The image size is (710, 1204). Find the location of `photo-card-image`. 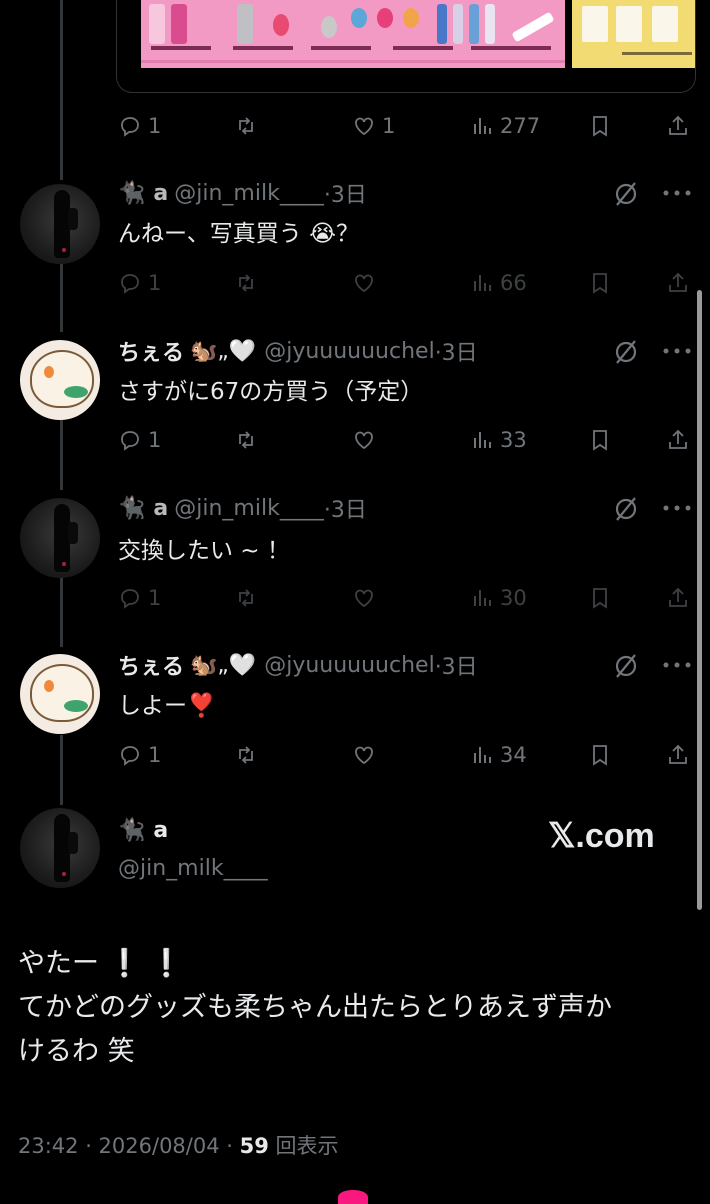

photo-card-image is located at coordinates (633, 34).